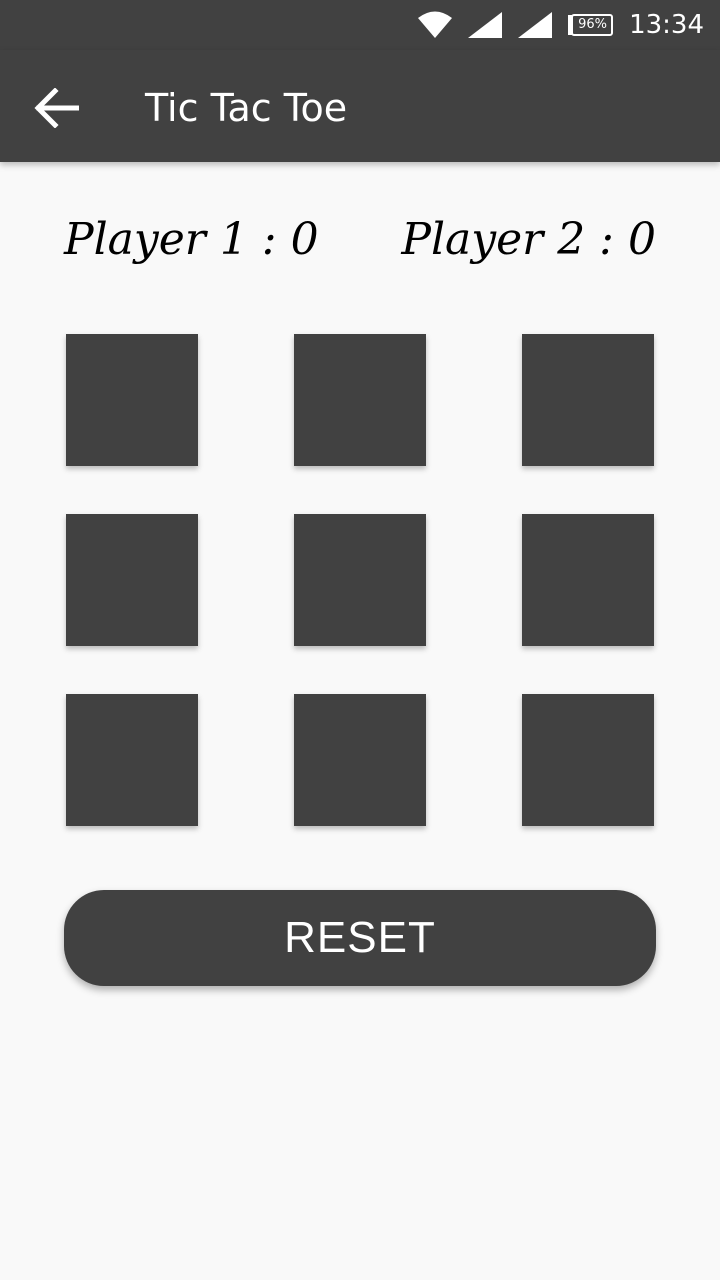 The image size is (720, 1280). I want to click on battery-icon: 96%, so click(590, 25).